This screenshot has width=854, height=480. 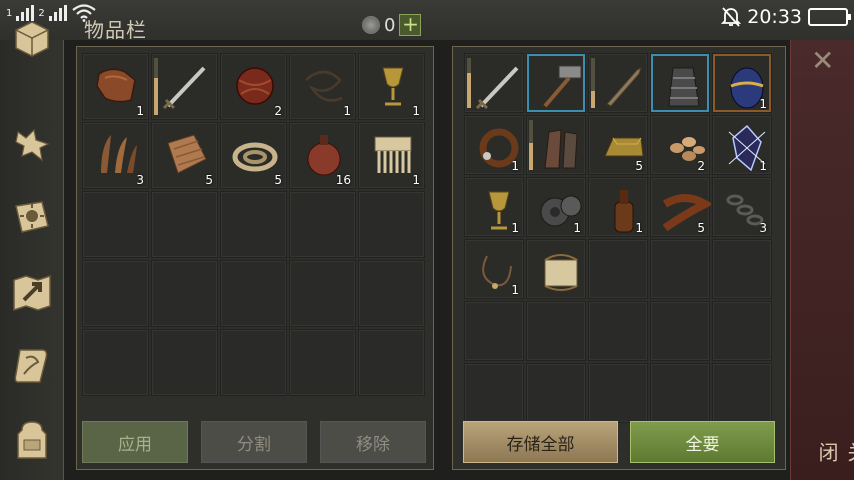 What do you see at coordinates (184, 155) in the screenshot?
I see `inv-slot-cloth: 5` at bounding box center [184, 155].